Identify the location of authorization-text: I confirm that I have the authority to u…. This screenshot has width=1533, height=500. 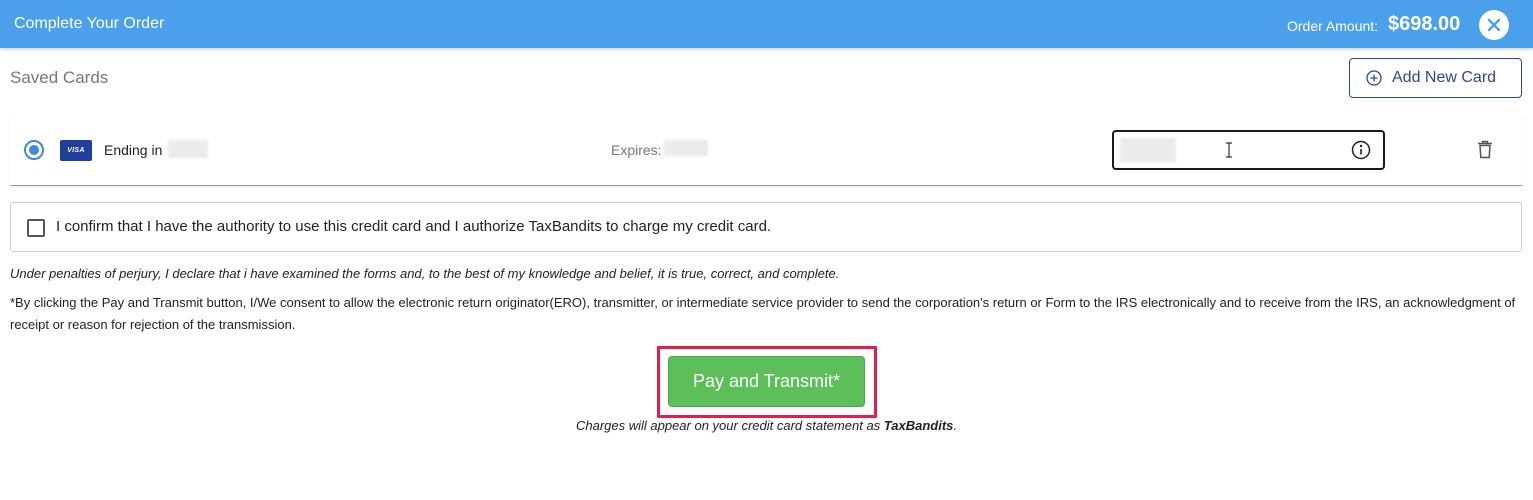
(414, 226).